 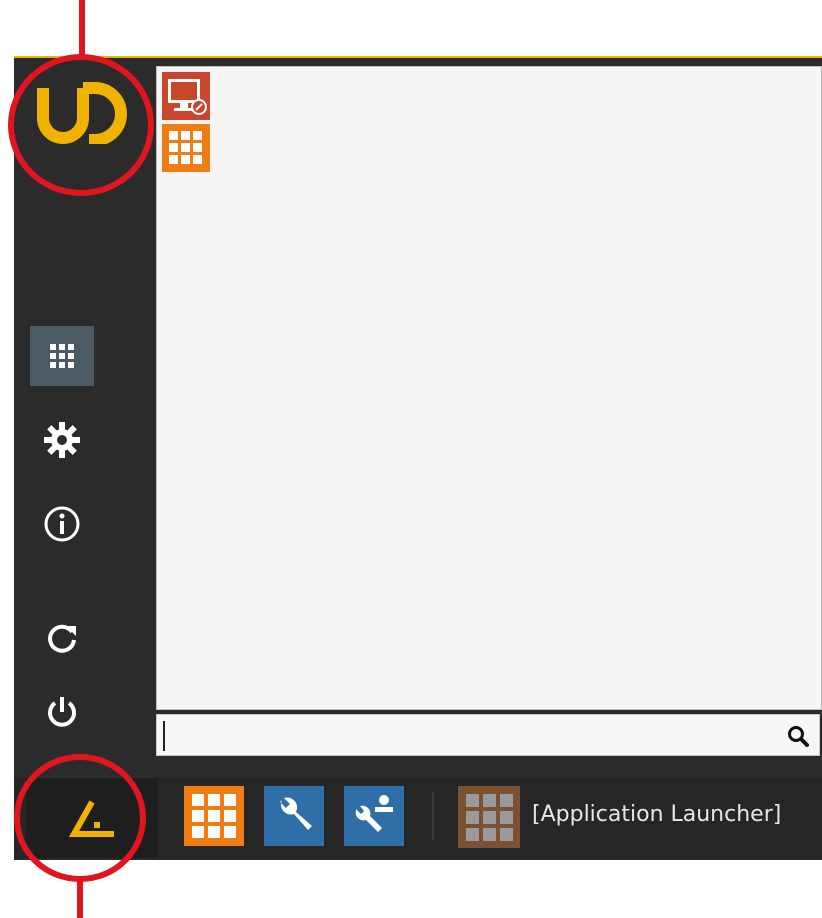 I want to click on app-application-grid, so click(x=186, y=148).